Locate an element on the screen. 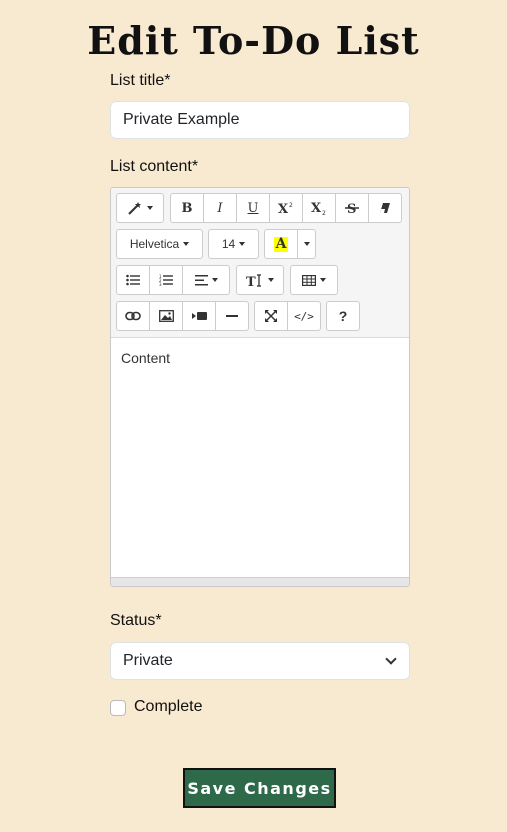 This screenshot has width=507, height=832. horizontal-rule-icon is located at coordinates (232, 316).